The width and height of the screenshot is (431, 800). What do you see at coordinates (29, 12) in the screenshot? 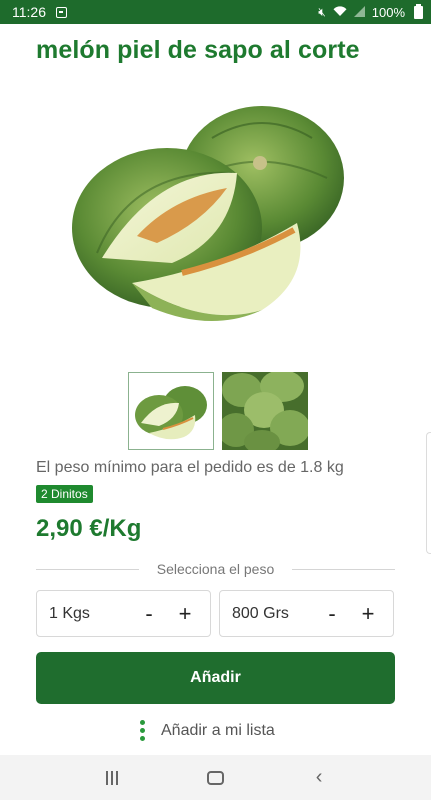
I see `status-time: 11:26` at bounding box center [29, 12].